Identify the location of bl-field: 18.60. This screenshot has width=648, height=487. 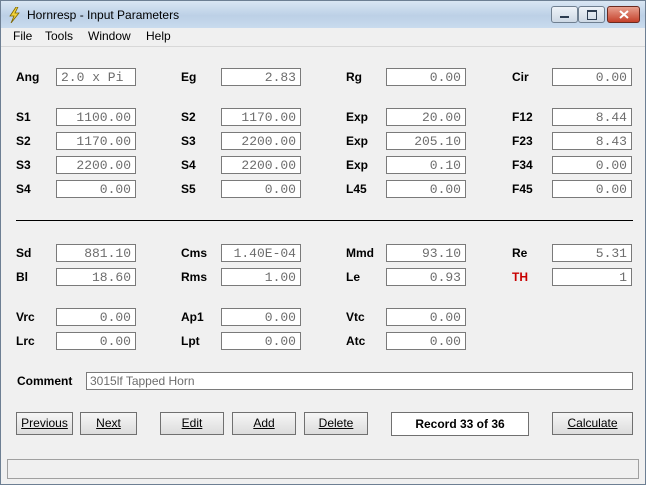
(96, 277).